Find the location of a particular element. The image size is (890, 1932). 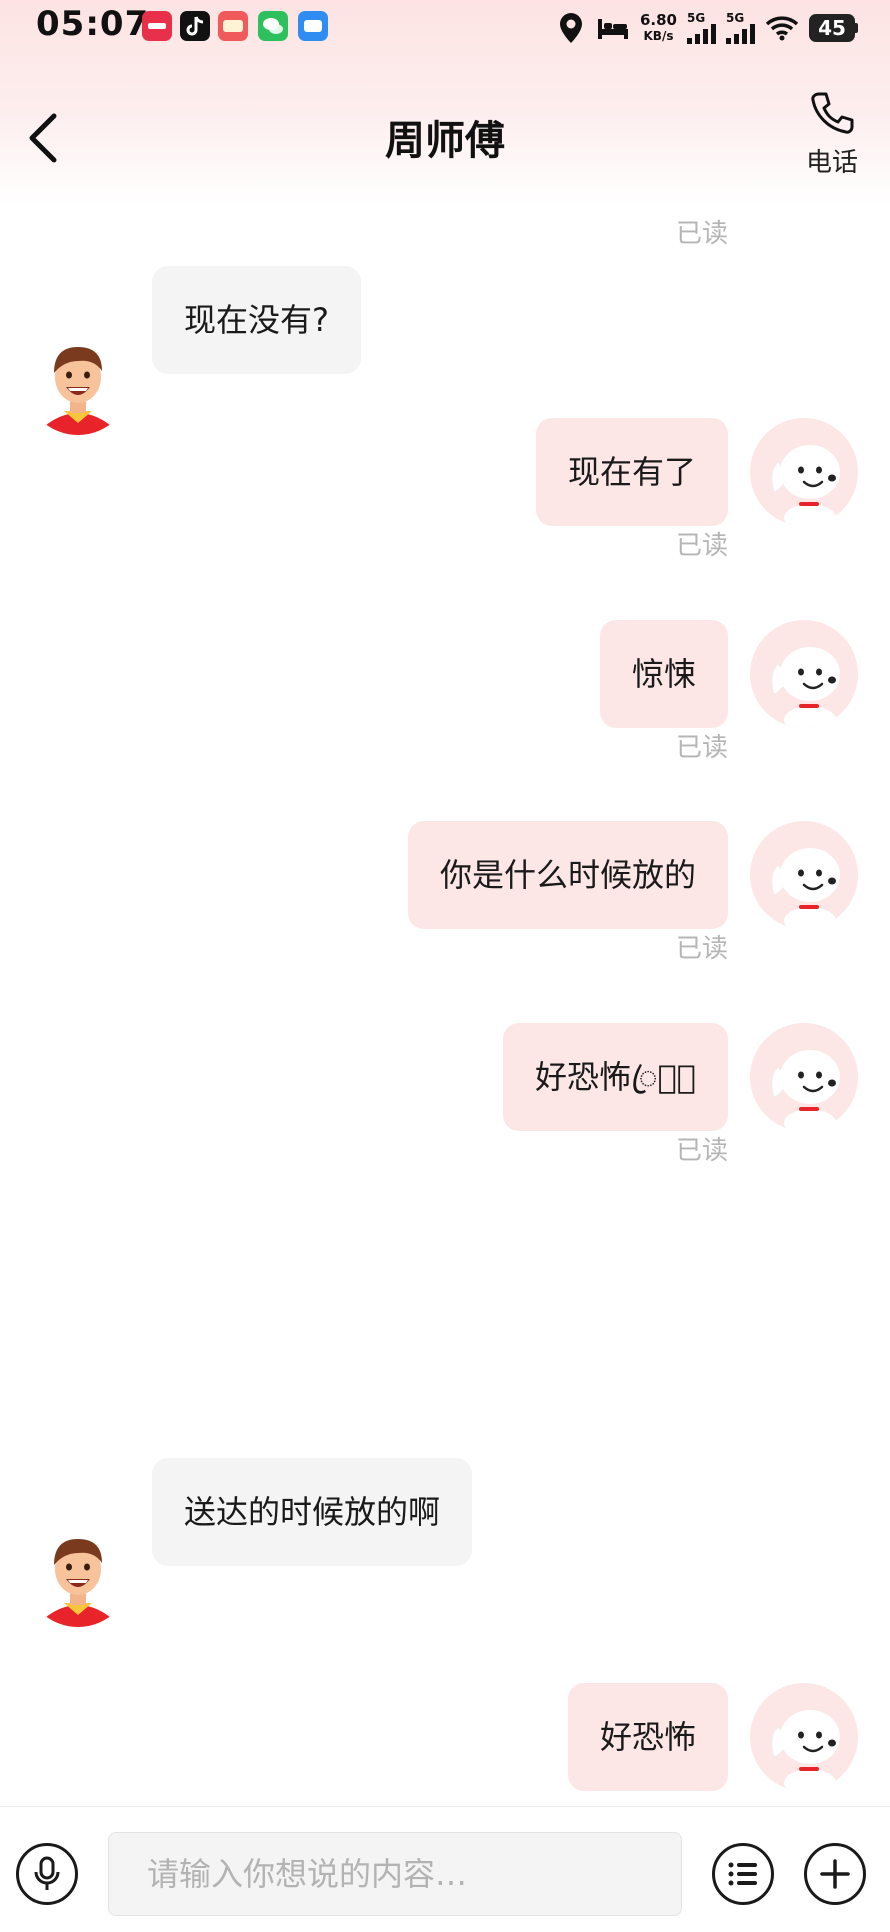

page-title: 周师傅 is located at coordinates (445, 141).